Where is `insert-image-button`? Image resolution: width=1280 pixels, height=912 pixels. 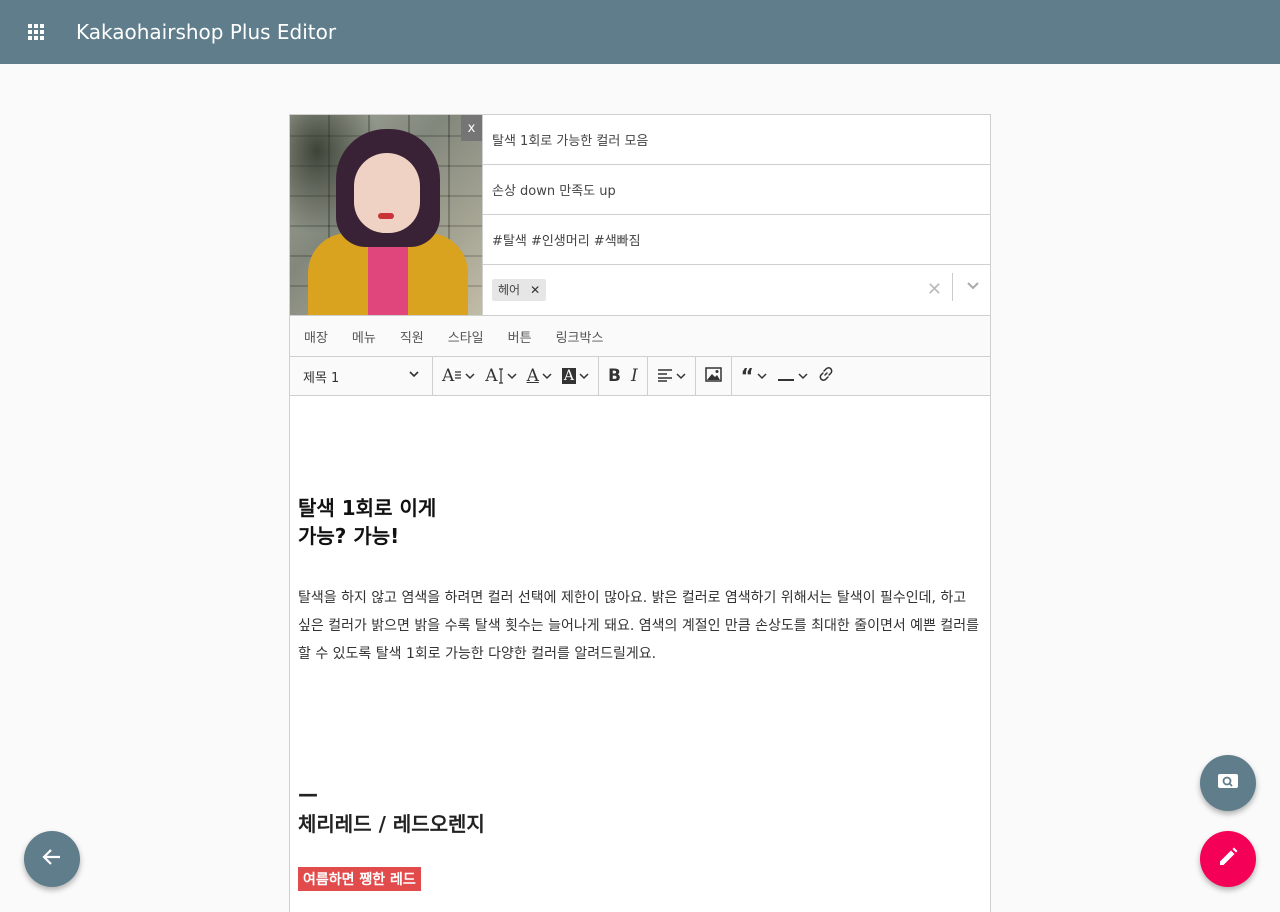
insert-image-button is located at coordinates (713, 376).